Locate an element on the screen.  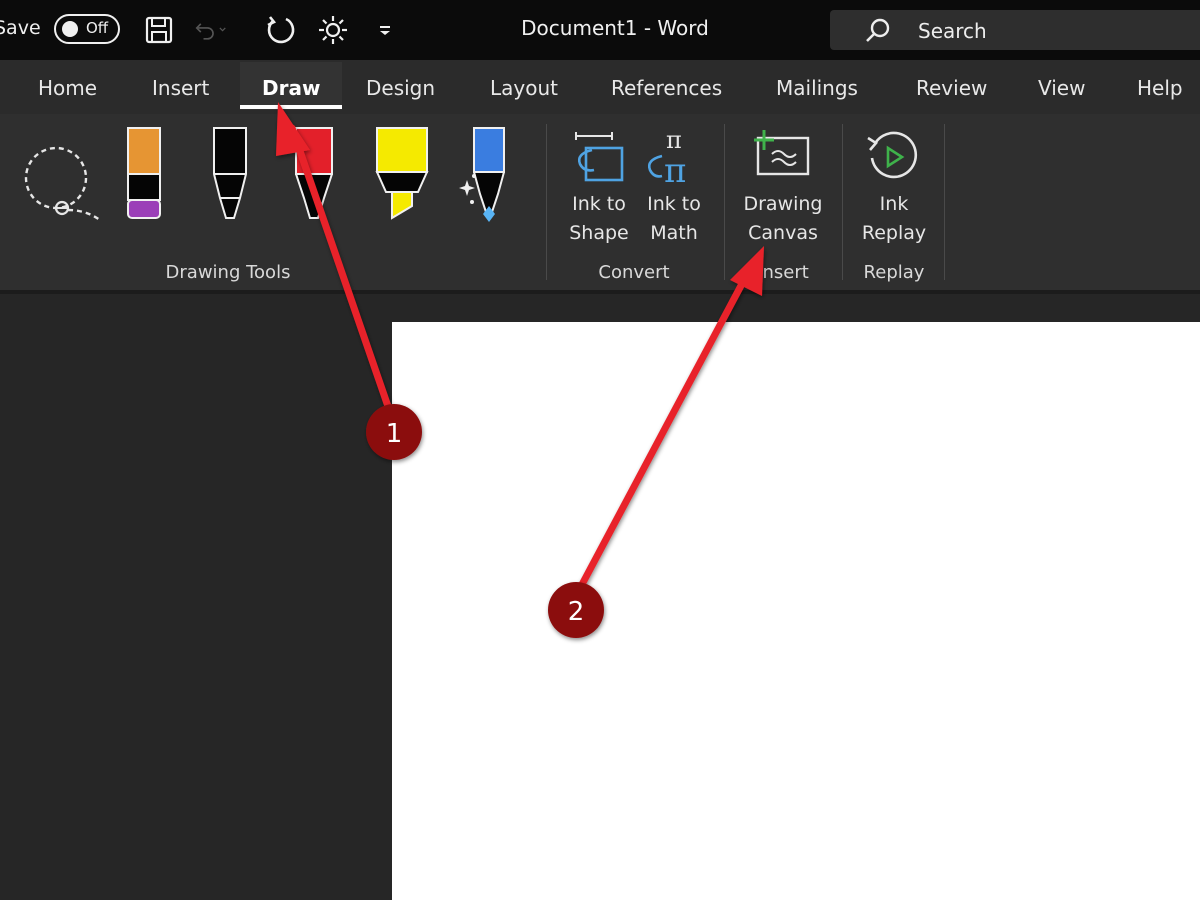
badge-number-2: 2 is located at coordinates (576, 612).